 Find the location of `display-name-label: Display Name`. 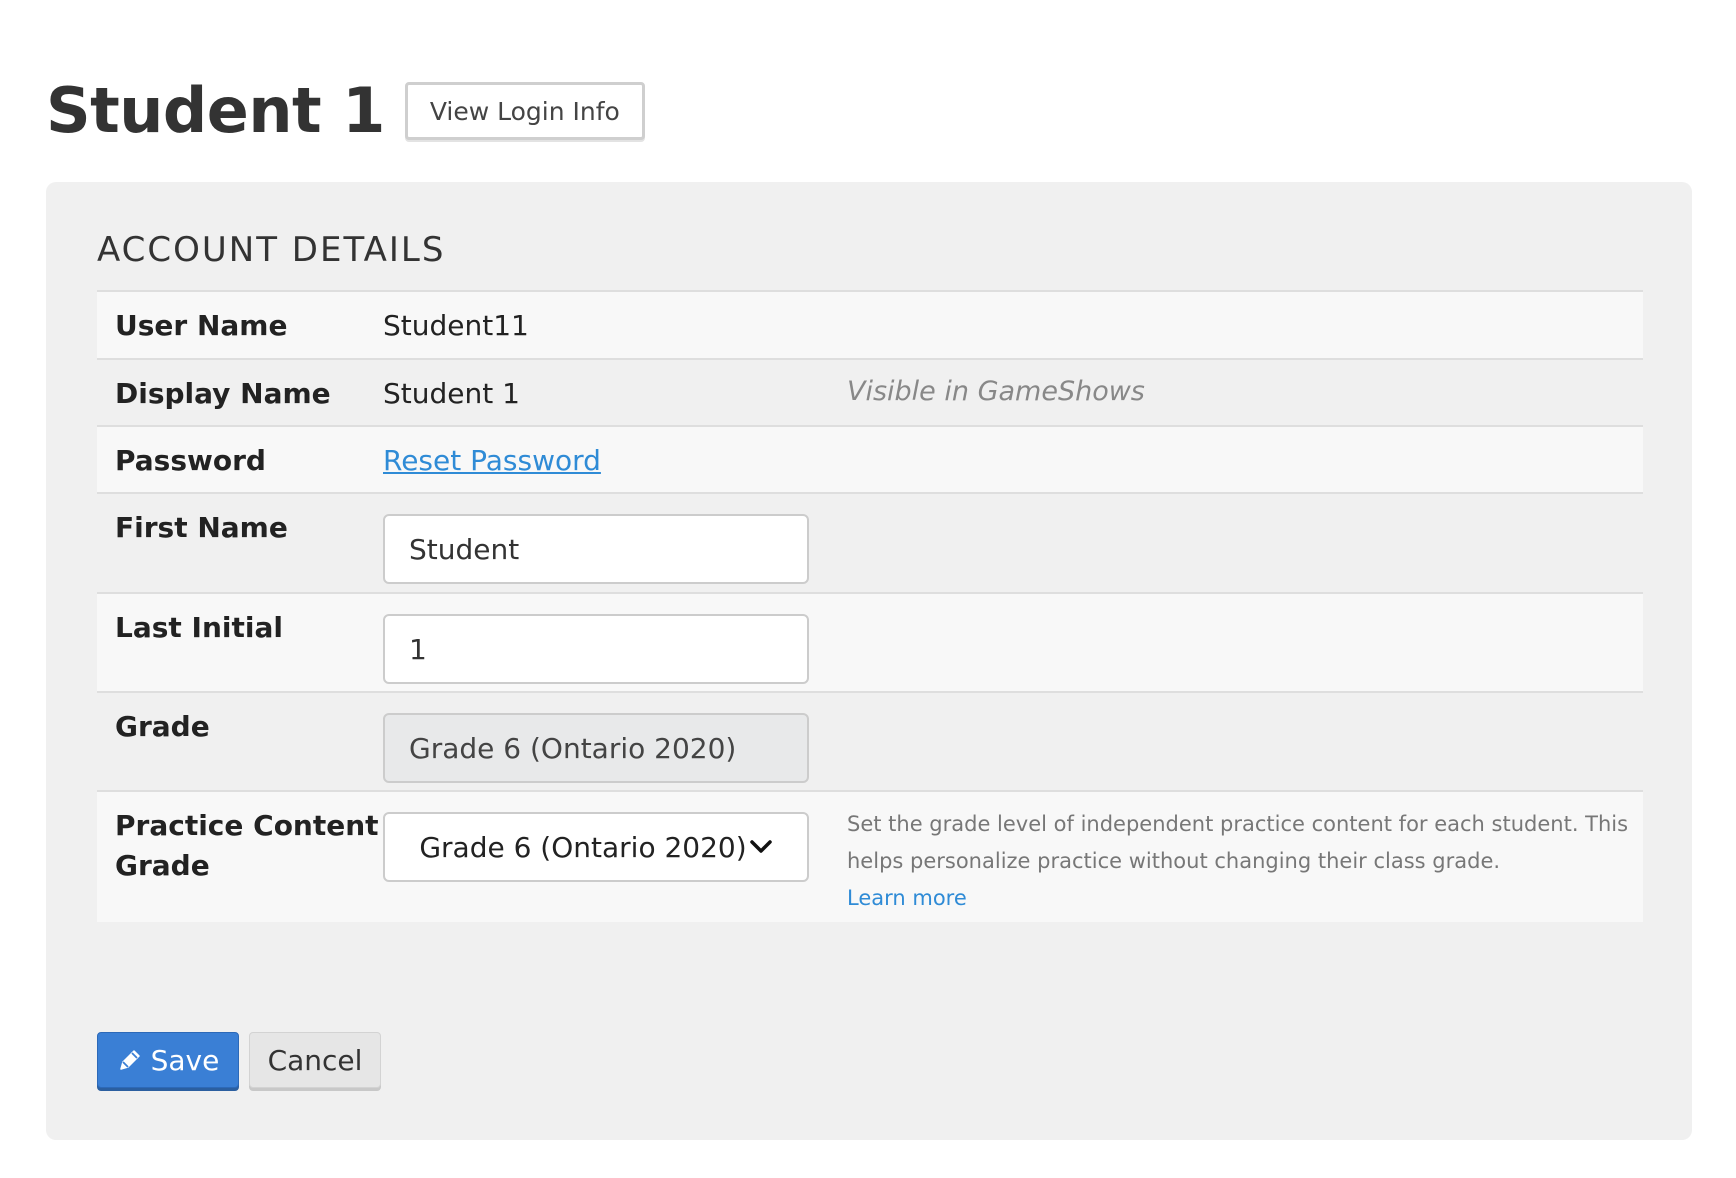

display-name-label: Display Name is located at coordinates (223, 393).